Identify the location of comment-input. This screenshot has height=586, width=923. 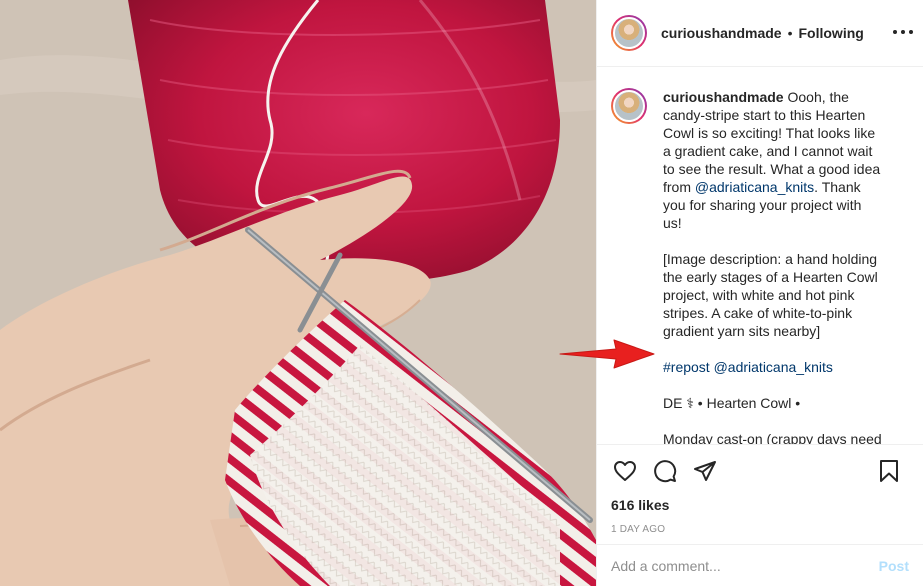
(741, 565).